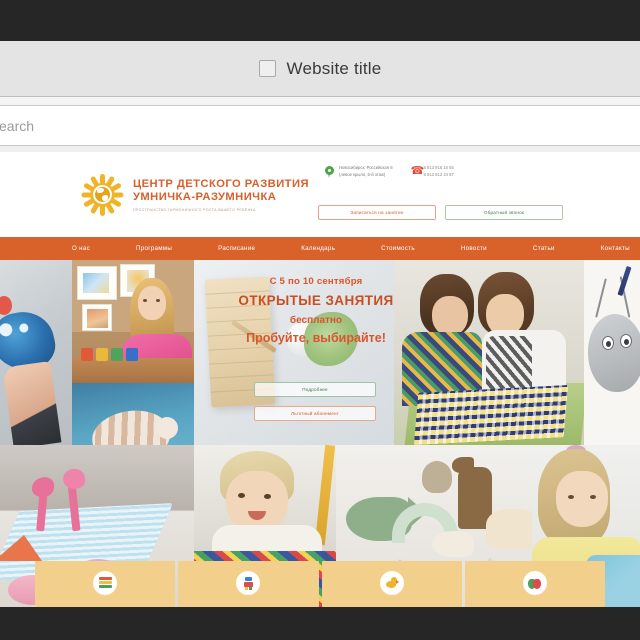 This screenshot has height=640, width=640. I want to click on browser-tabbar: Website title, so click(320, 69).